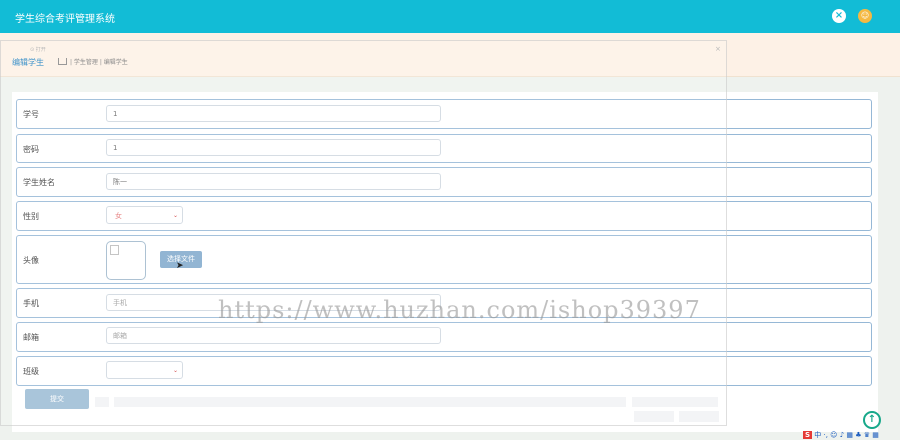 The height and width of the screenshot is (440, 900). Describe the element at coordinates (459, 310) in the screenshot. I see `watermark: https://www.huzhan.com/ishop39397` at that location.